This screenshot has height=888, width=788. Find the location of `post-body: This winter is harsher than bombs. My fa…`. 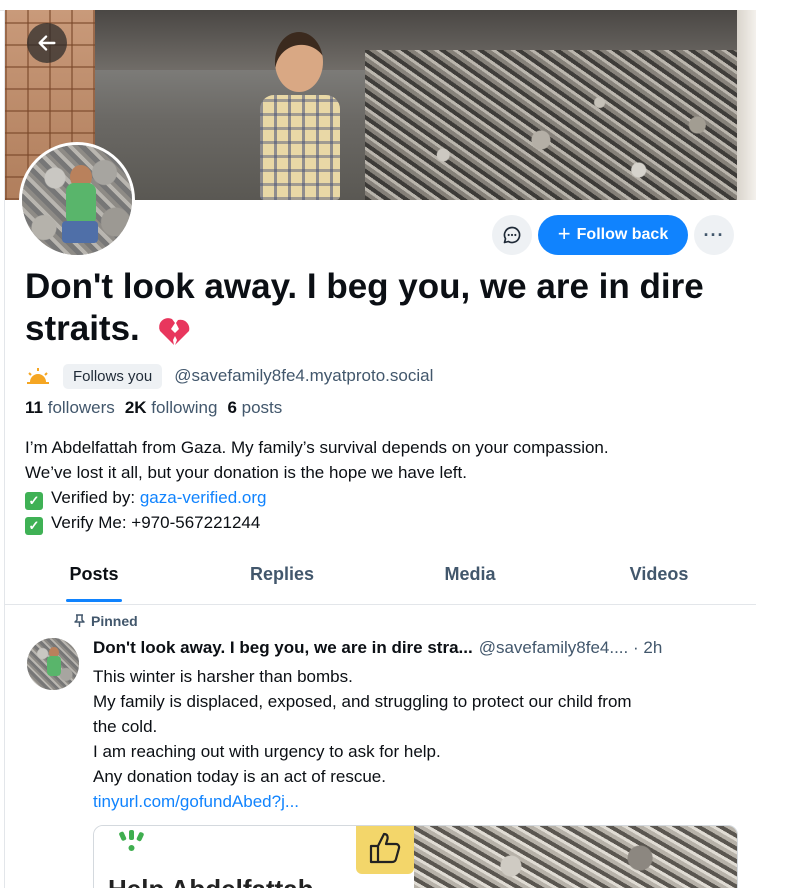

post-body: This winter is harsher than bombs. My fa… is located at coordinates (418, 739).